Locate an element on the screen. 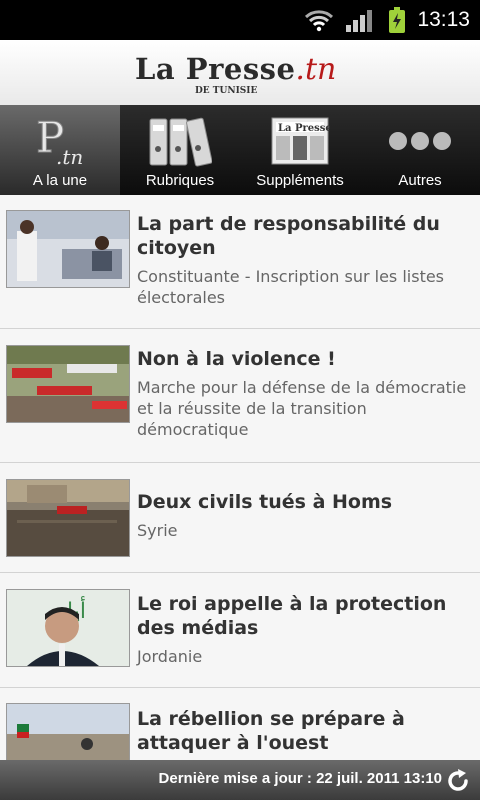 The width and height of the screenshot is (480, 800). app-header: La Presse.tn DE TUNISIE is located at coordinates (240, 73).